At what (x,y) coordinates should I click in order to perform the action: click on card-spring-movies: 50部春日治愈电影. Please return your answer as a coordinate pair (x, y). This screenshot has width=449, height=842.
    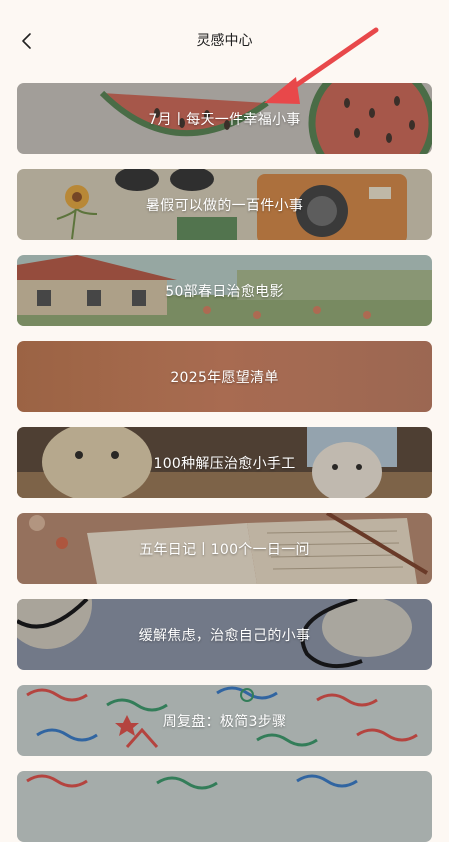
    Looking at the image, I should click on (224, 290).